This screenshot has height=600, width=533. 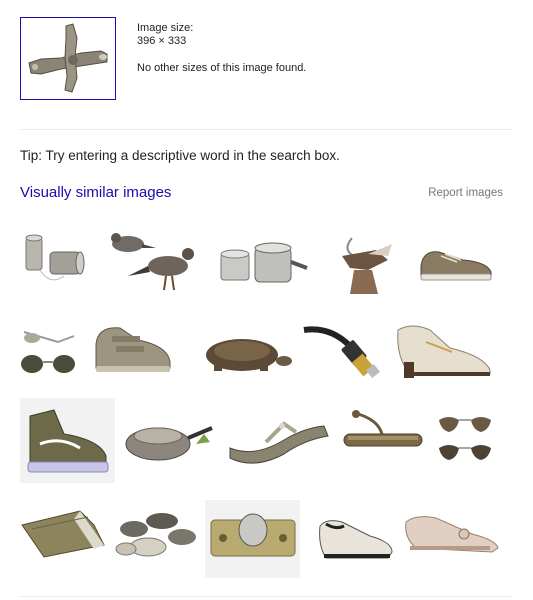 I want to click on similar-image-ballet-flat, so click(x=452, y=531).